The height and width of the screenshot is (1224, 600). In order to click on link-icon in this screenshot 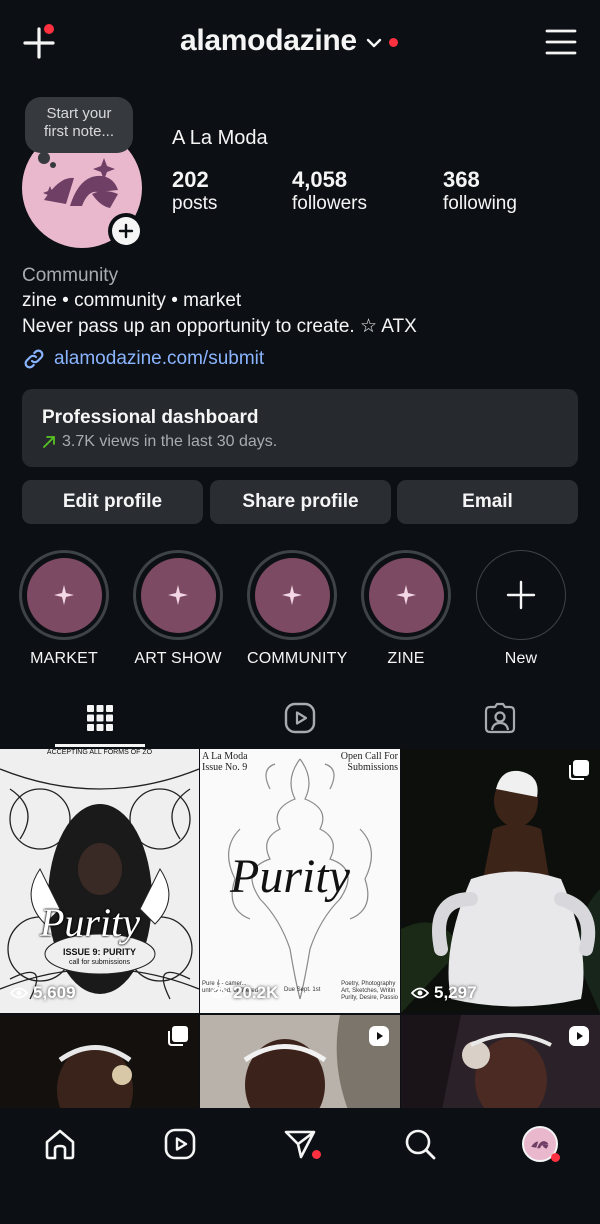, I will do `click(34, 359)`.